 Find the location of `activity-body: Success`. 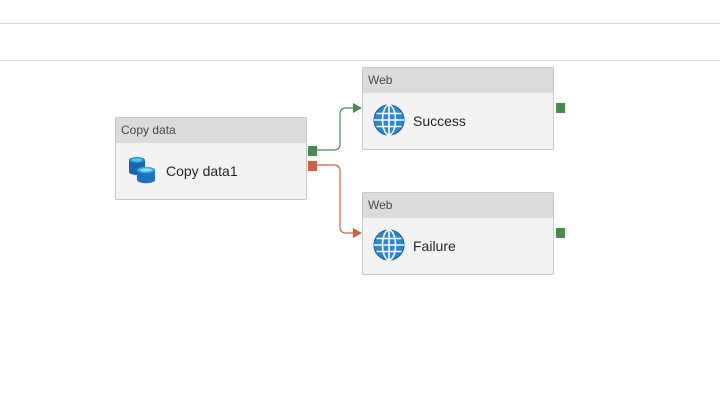

activity-body: Success is located at coordinates (458, 121).